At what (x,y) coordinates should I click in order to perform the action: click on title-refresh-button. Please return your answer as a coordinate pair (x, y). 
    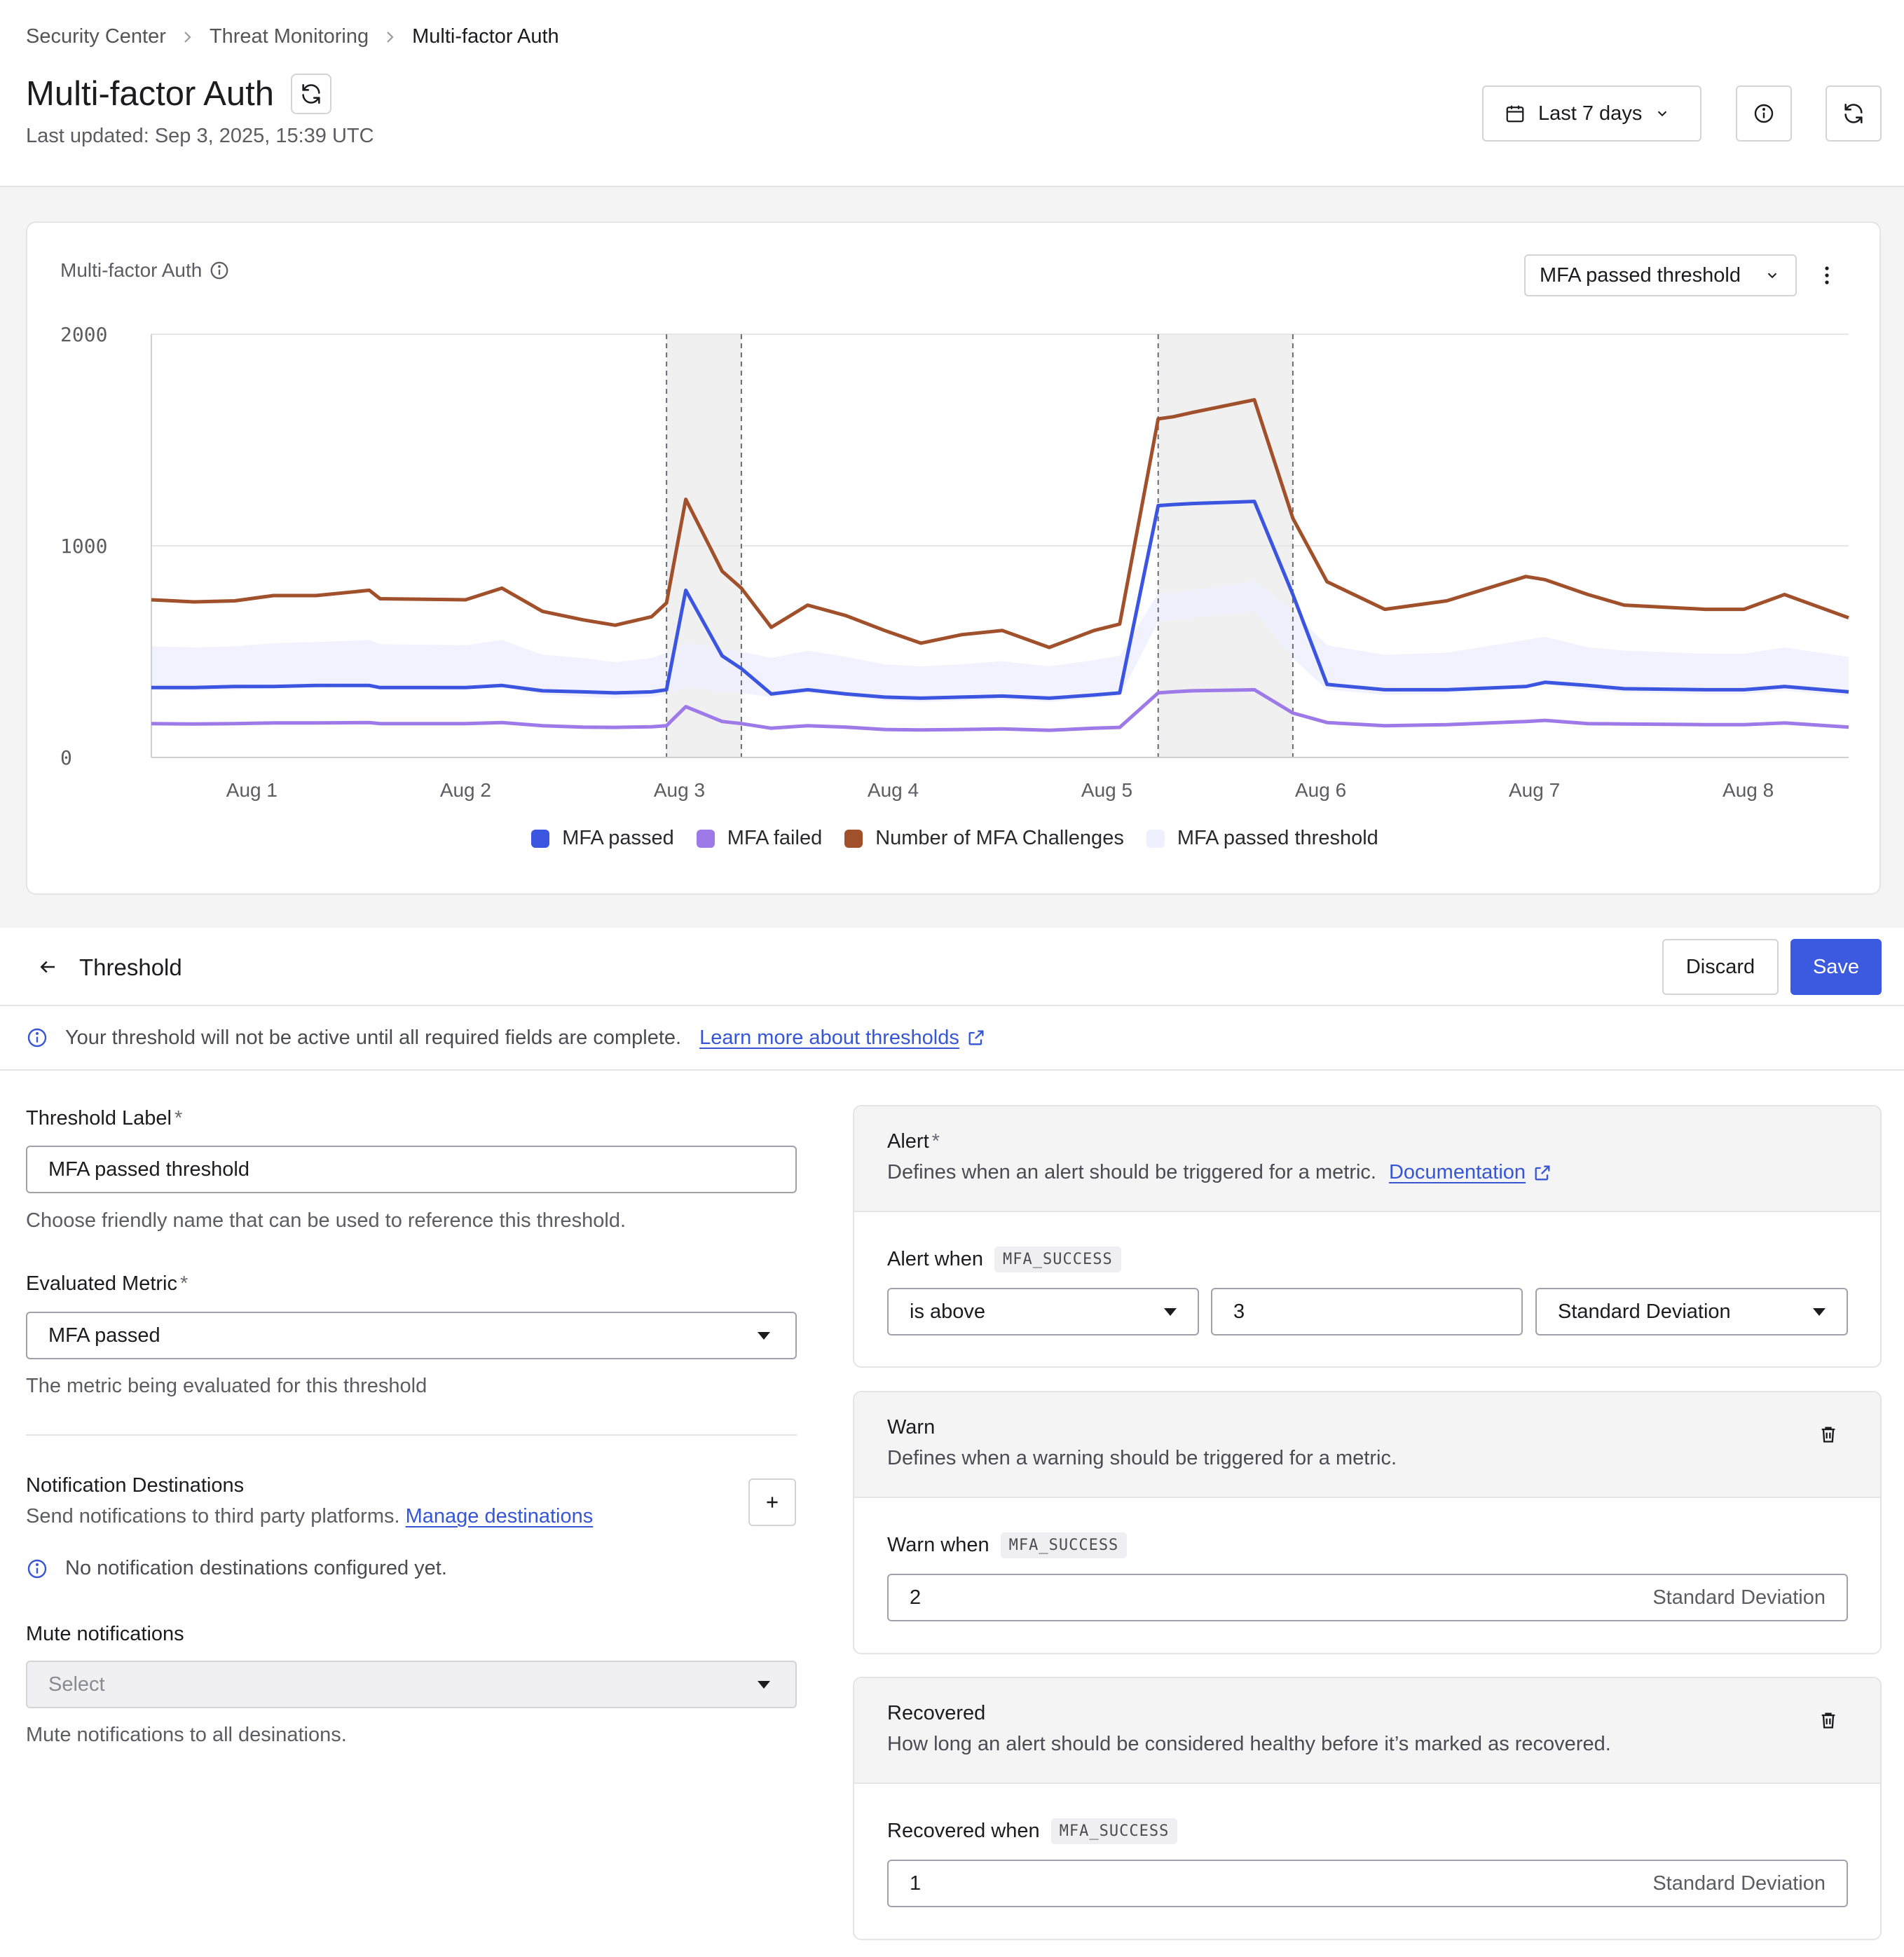
    Looking at the image, I should click on (312, 94).